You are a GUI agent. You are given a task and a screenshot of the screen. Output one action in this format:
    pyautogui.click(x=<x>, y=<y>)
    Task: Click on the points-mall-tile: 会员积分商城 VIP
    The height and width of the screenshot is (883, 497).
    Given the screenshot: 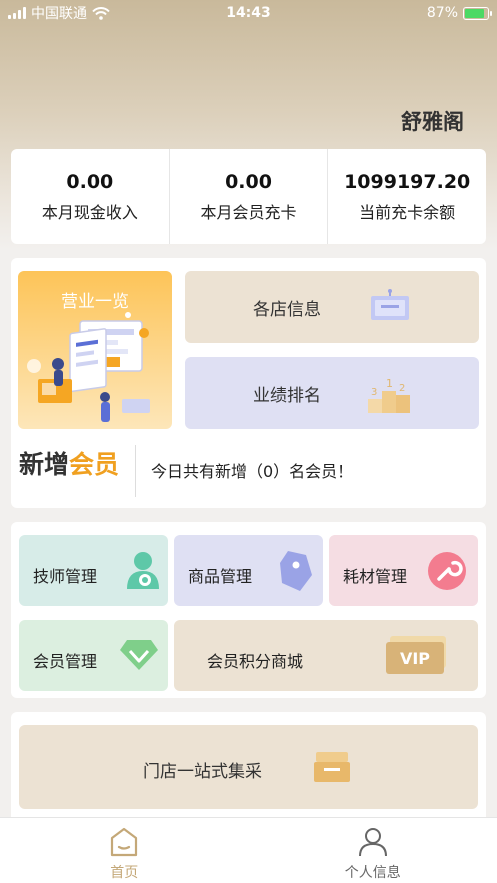 What is the action you would take?
    pyautogui.click(x=326, y=655)
    